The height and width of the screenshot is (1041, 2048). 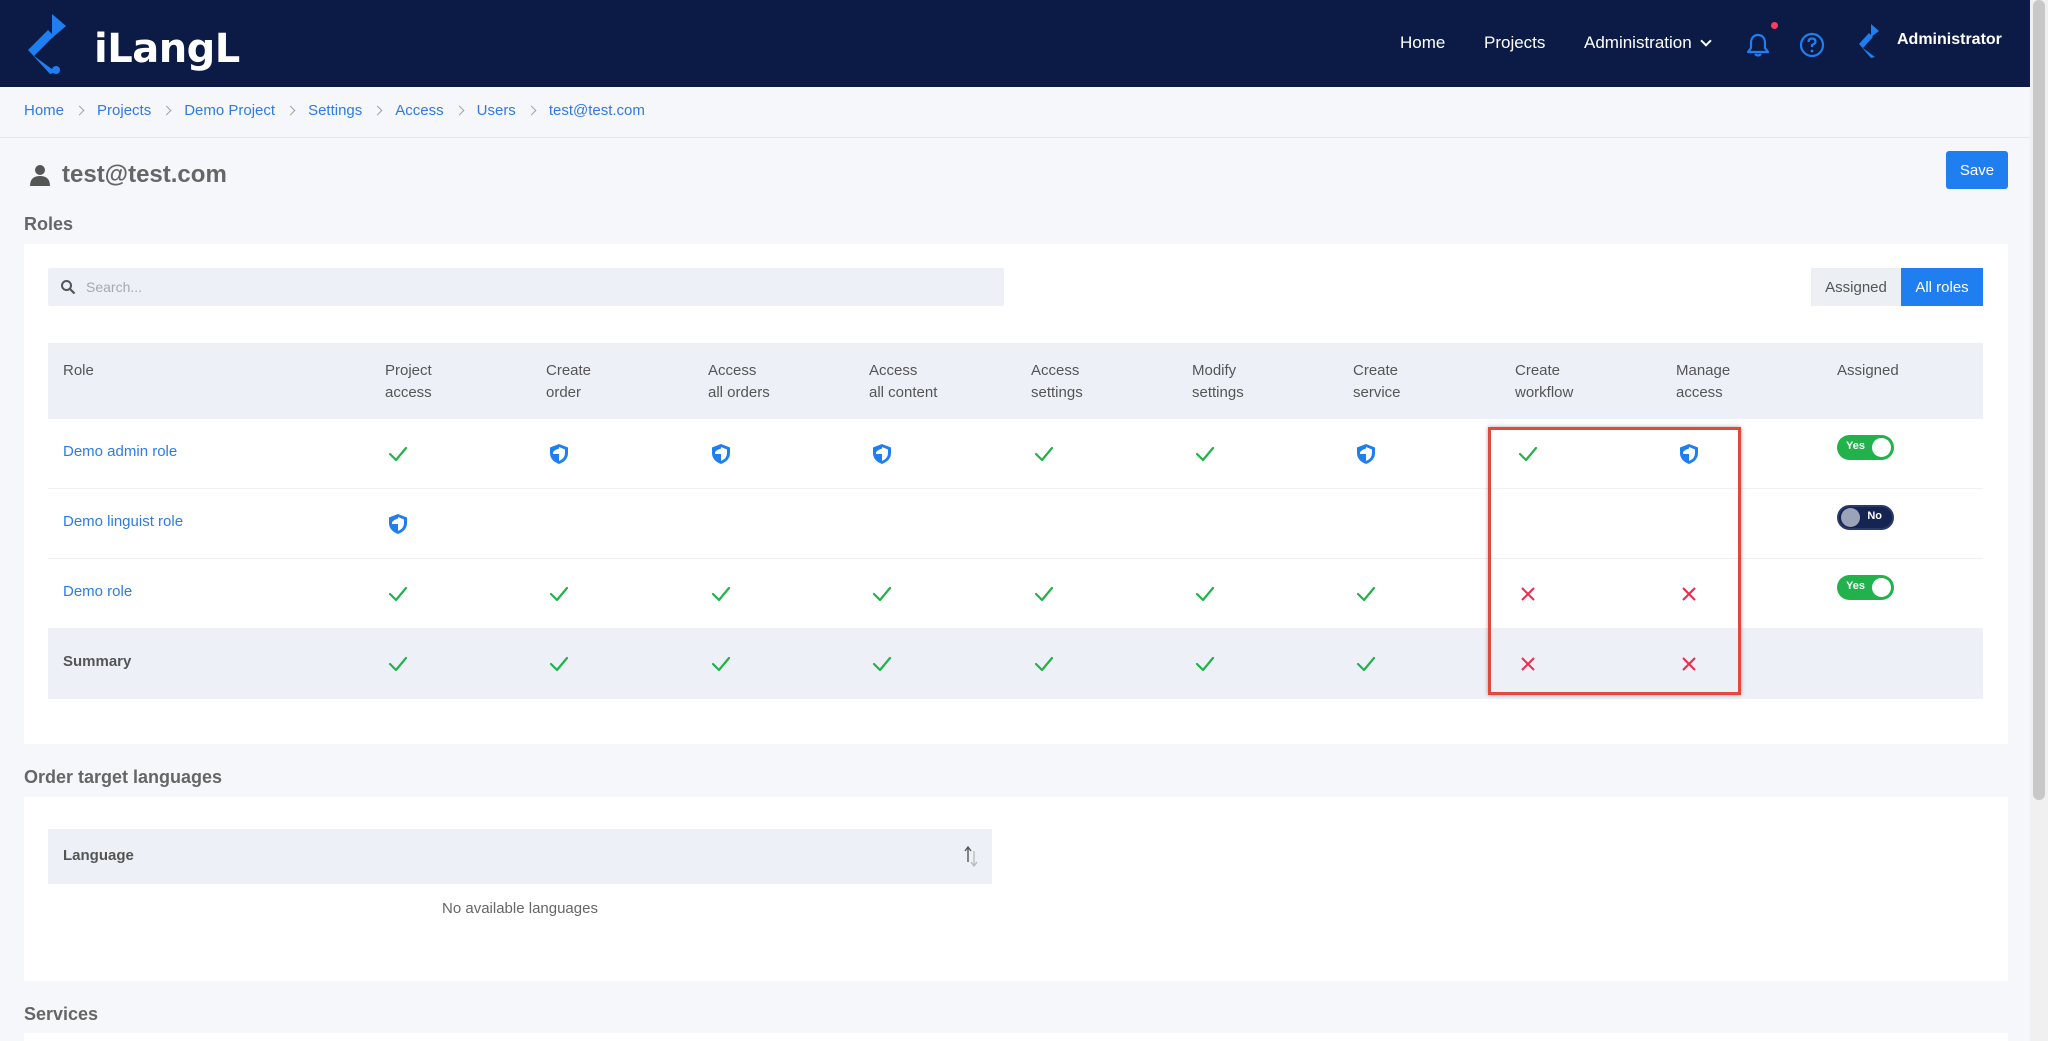 I want to click on search-icon, so click(x=68, y=287).